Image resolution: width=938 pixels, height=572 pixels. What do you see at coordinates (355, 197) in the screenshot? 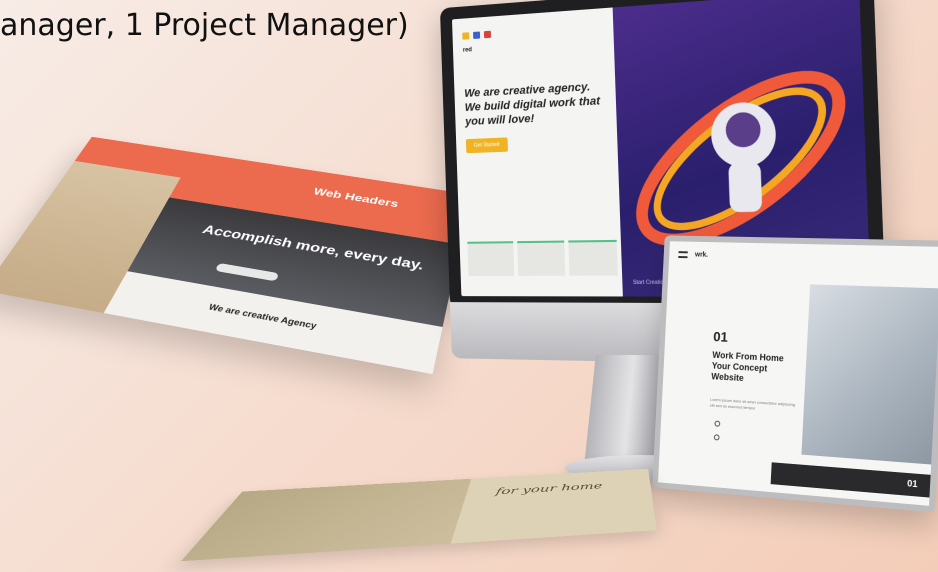
I see `mockup-brand: Web Headers` at bounding box center [355, 197].